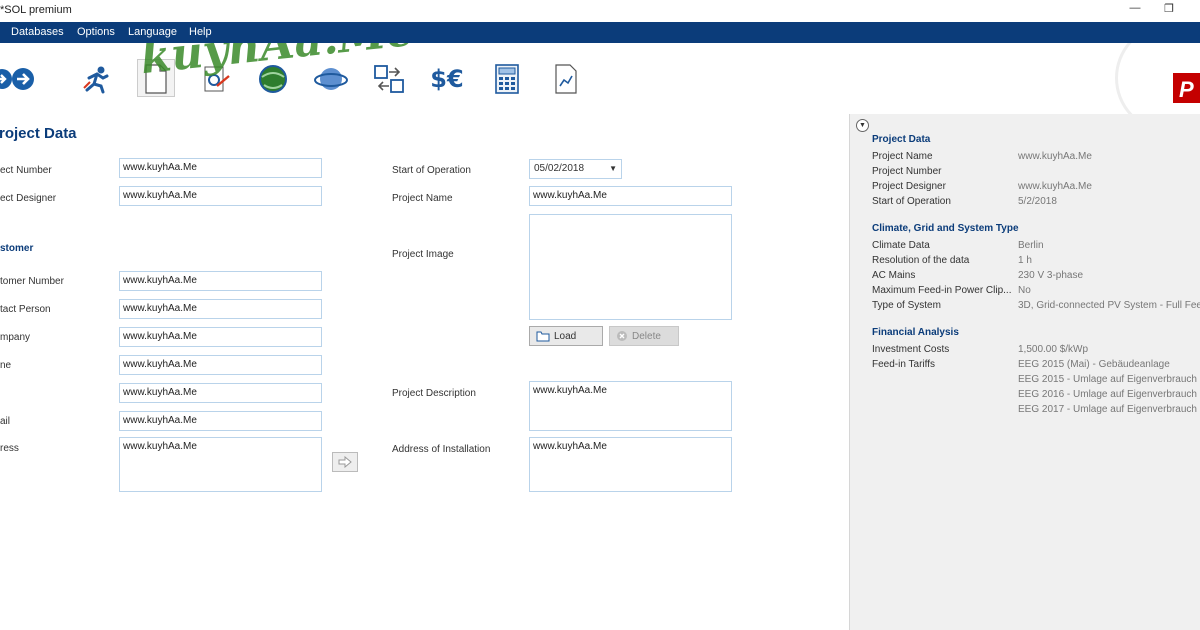  Describe the element at coordinates (17, 248) in the screenshot. I see `customer-heading: stomer` at that location.